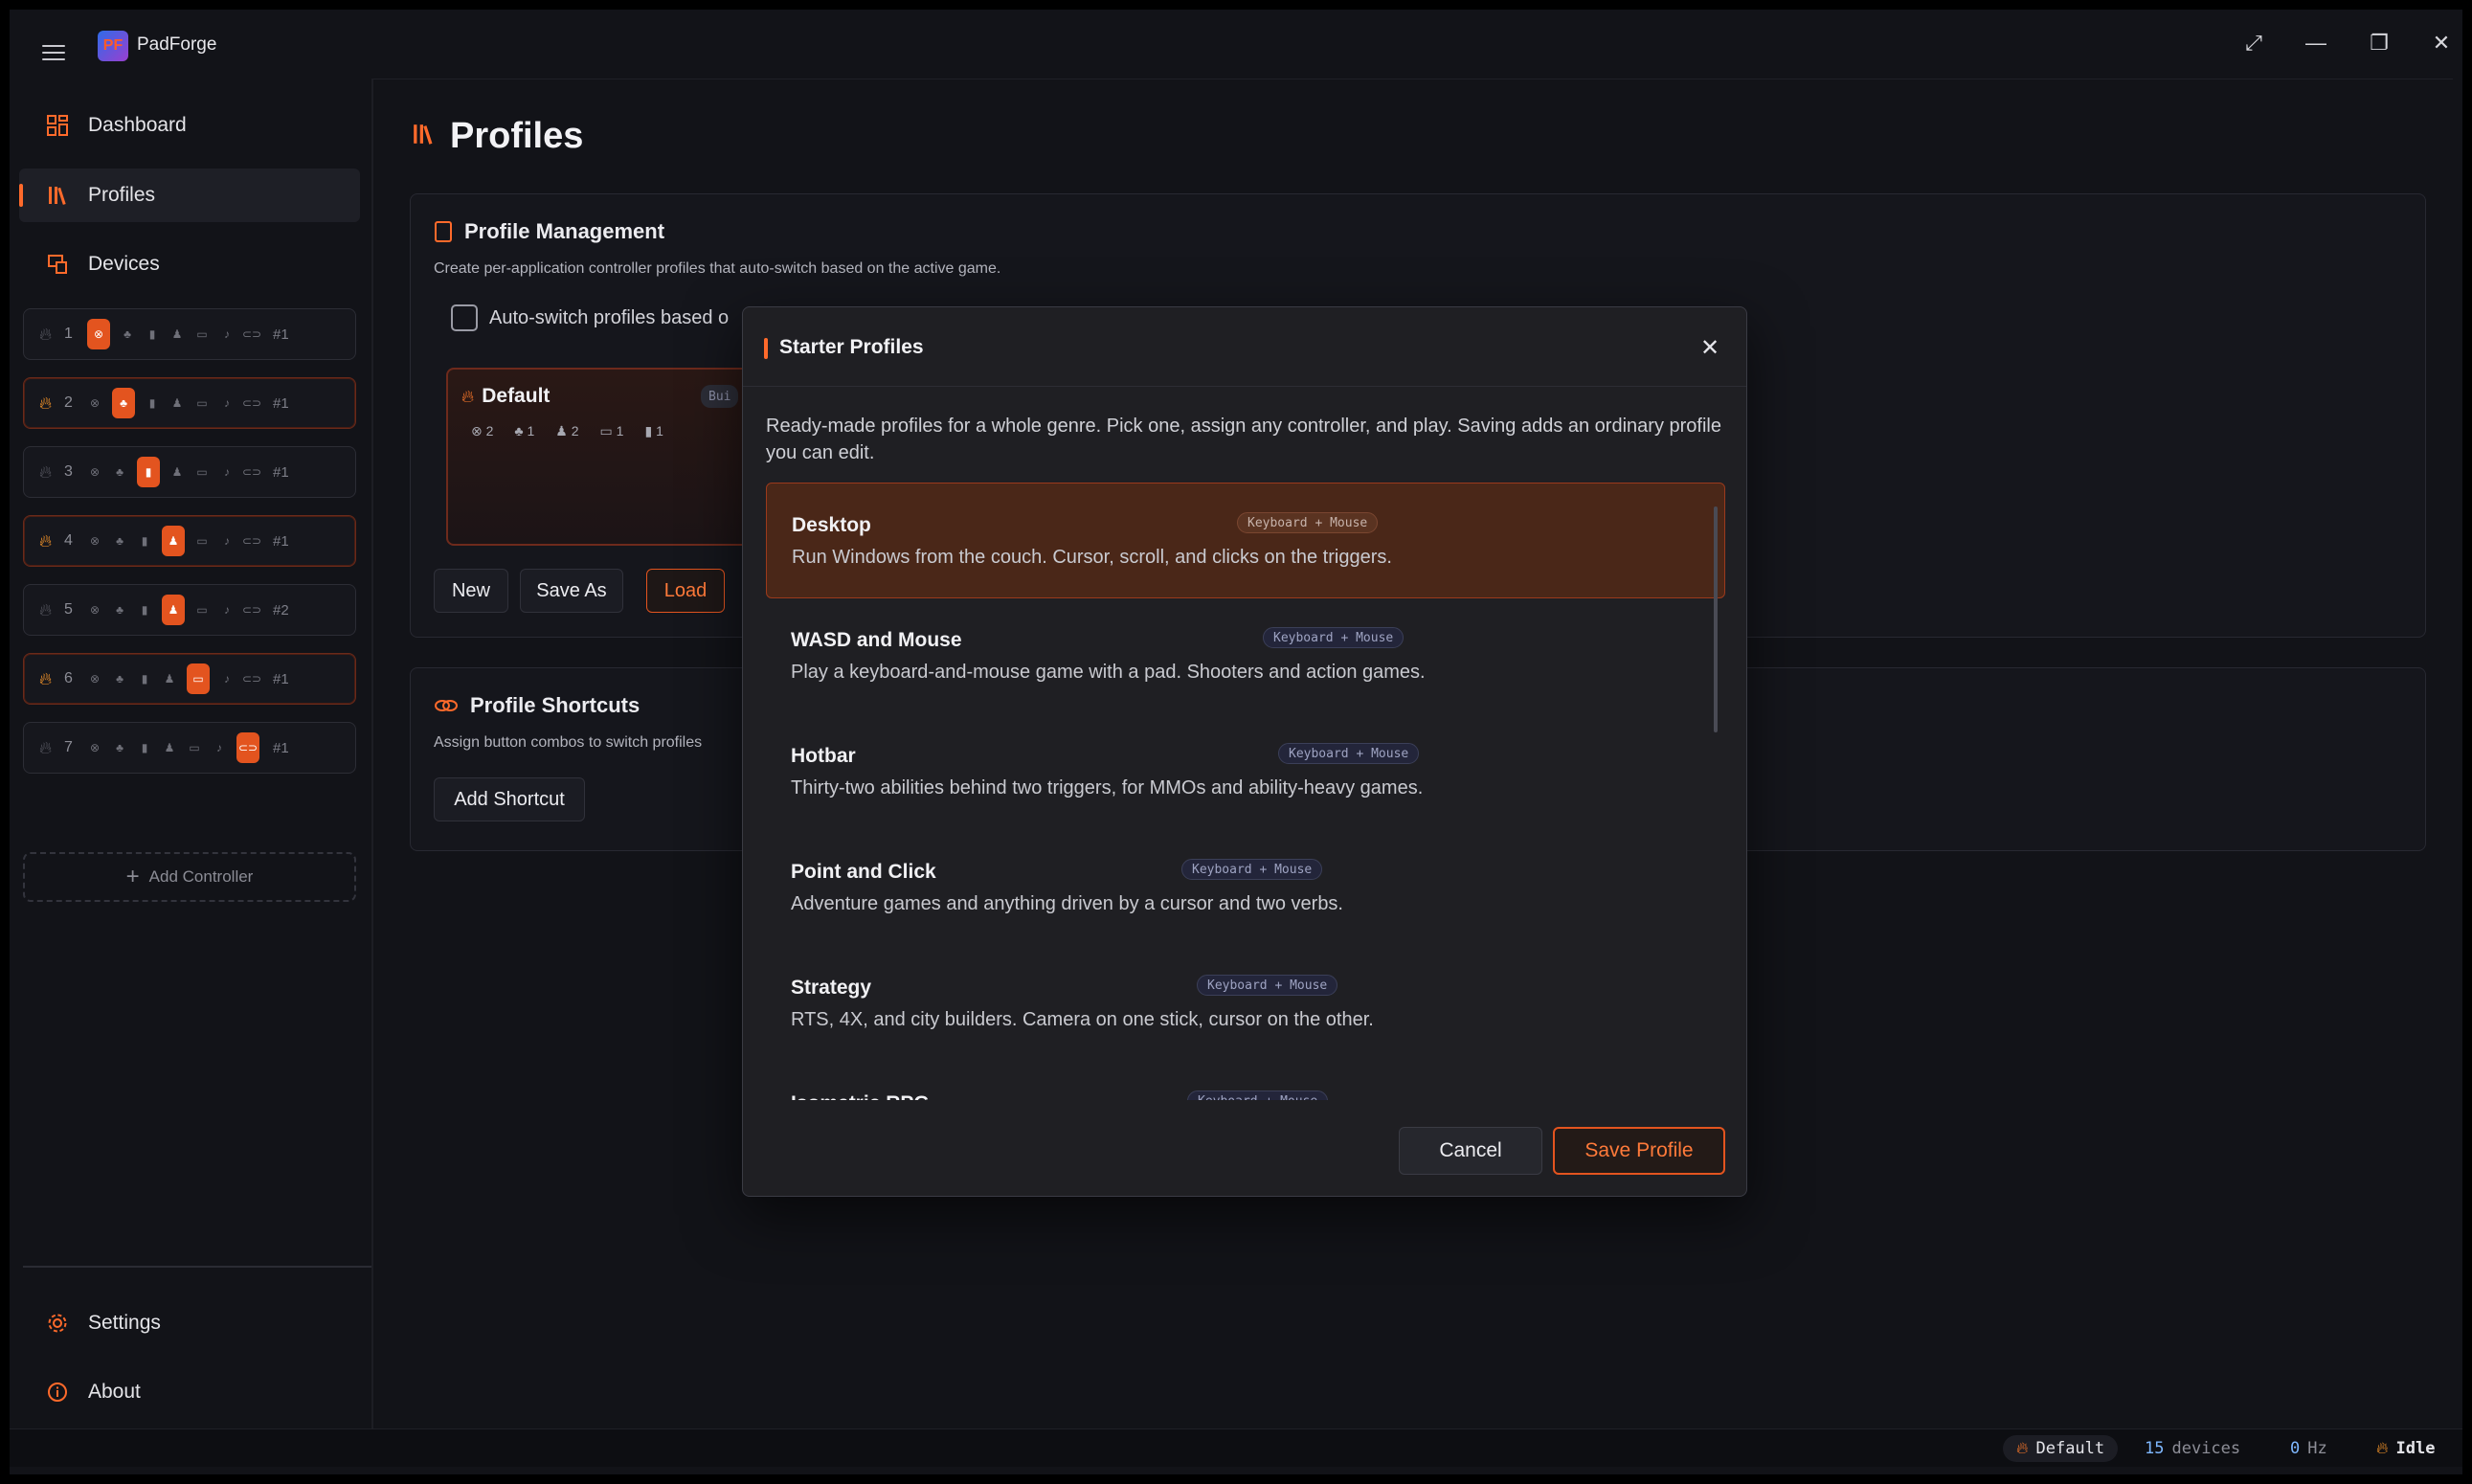 The image size is (2472, 1484). What do you see at coordinates (685, 591) in the screenshot?
I see `load-button: Load` at bounding box center [685, 591].